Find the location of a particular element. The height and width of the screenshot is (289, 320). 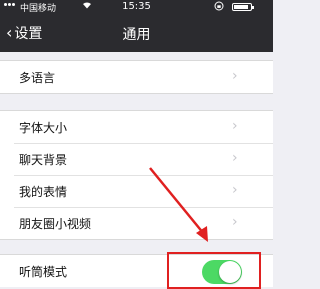

annotation-arrow is located at coordinates (178, 204).